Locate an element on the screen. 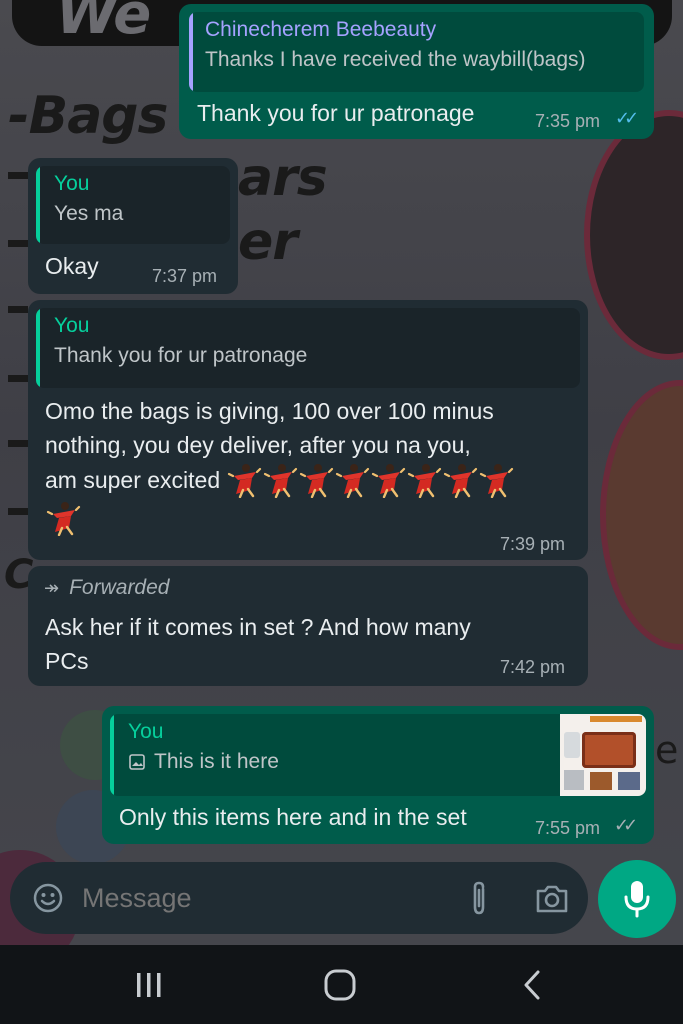 This screenshot has width=683, height=1024. quoted-message: You This is it here is located at coordinates (378, 755).